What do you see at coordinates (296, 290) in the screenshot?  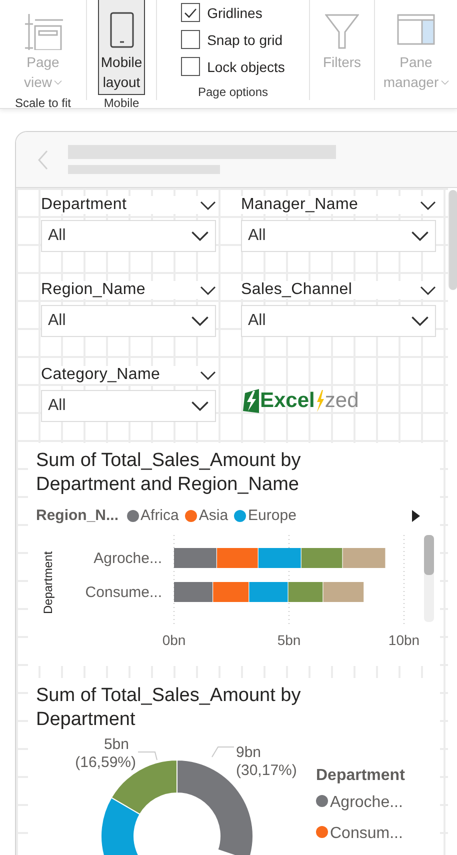 I see `slicer-title: Sales_Channel` at bounding box center [296, 290].